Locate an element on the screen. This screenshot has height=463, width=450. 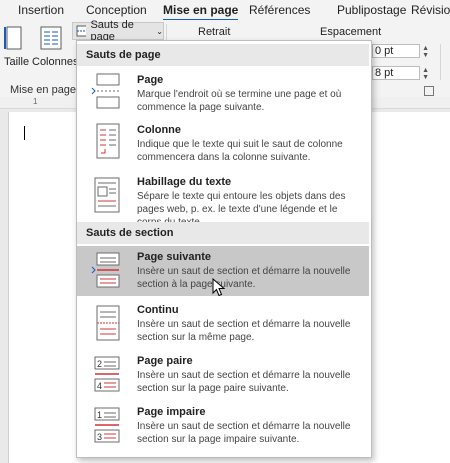
svg-text: 1 is located at coordinates (99, 415).